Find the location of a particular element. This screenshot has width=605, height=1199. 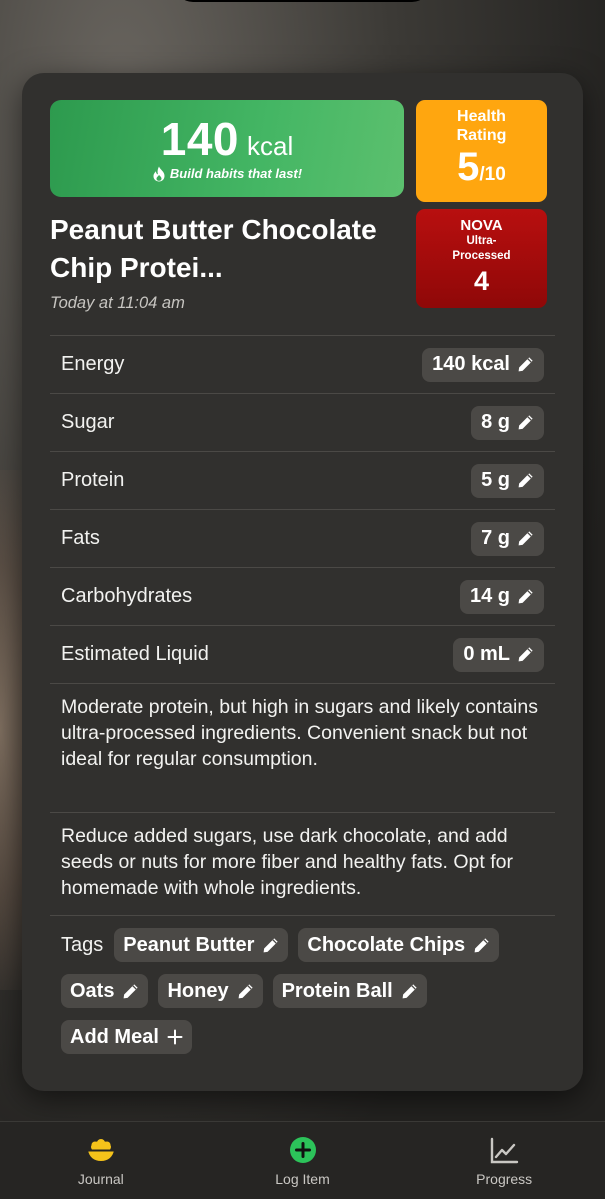

sugar-value-button: 8 g is located at coordinates (507, 422).